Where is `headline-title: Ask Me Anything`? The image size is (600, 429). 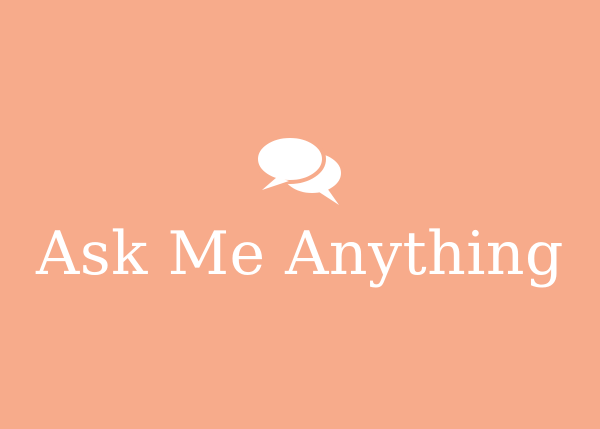
headline-title: Ask Me Anything is located at coordinates (300, 254).